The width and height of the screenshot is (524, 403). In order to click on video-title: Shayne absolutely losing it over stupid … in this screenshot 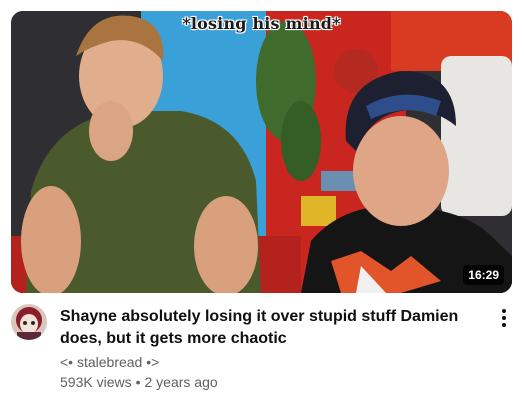, I will do `click(270, 328)`.